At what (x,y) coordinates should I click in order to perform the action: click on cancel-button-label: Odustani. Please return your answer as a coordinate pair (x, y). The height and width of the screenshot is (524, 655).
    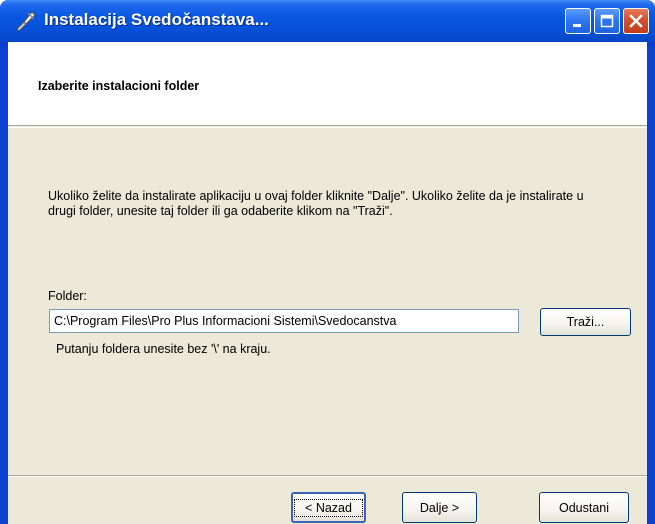
    Looking at the image, I should click on (584, 507).